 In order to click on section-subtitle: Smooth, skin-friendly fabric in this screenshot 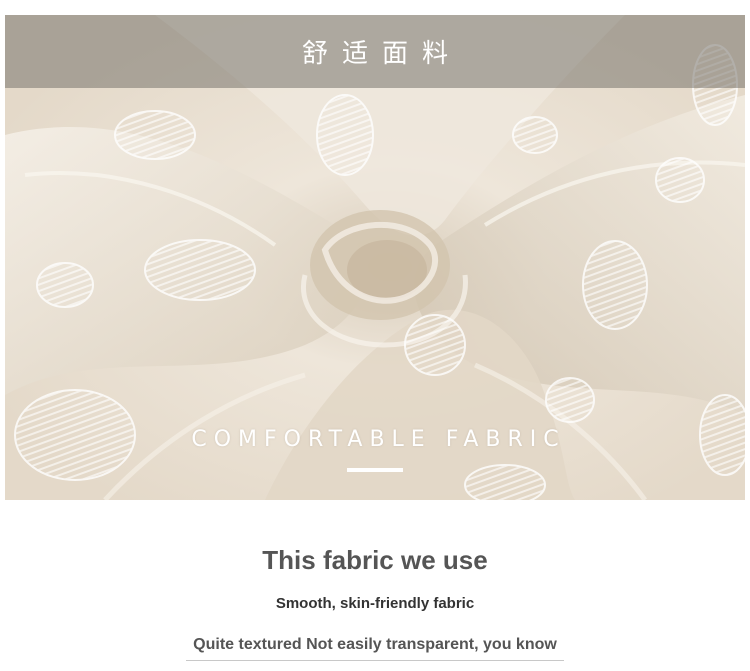, I will do `click(375, 603)`.